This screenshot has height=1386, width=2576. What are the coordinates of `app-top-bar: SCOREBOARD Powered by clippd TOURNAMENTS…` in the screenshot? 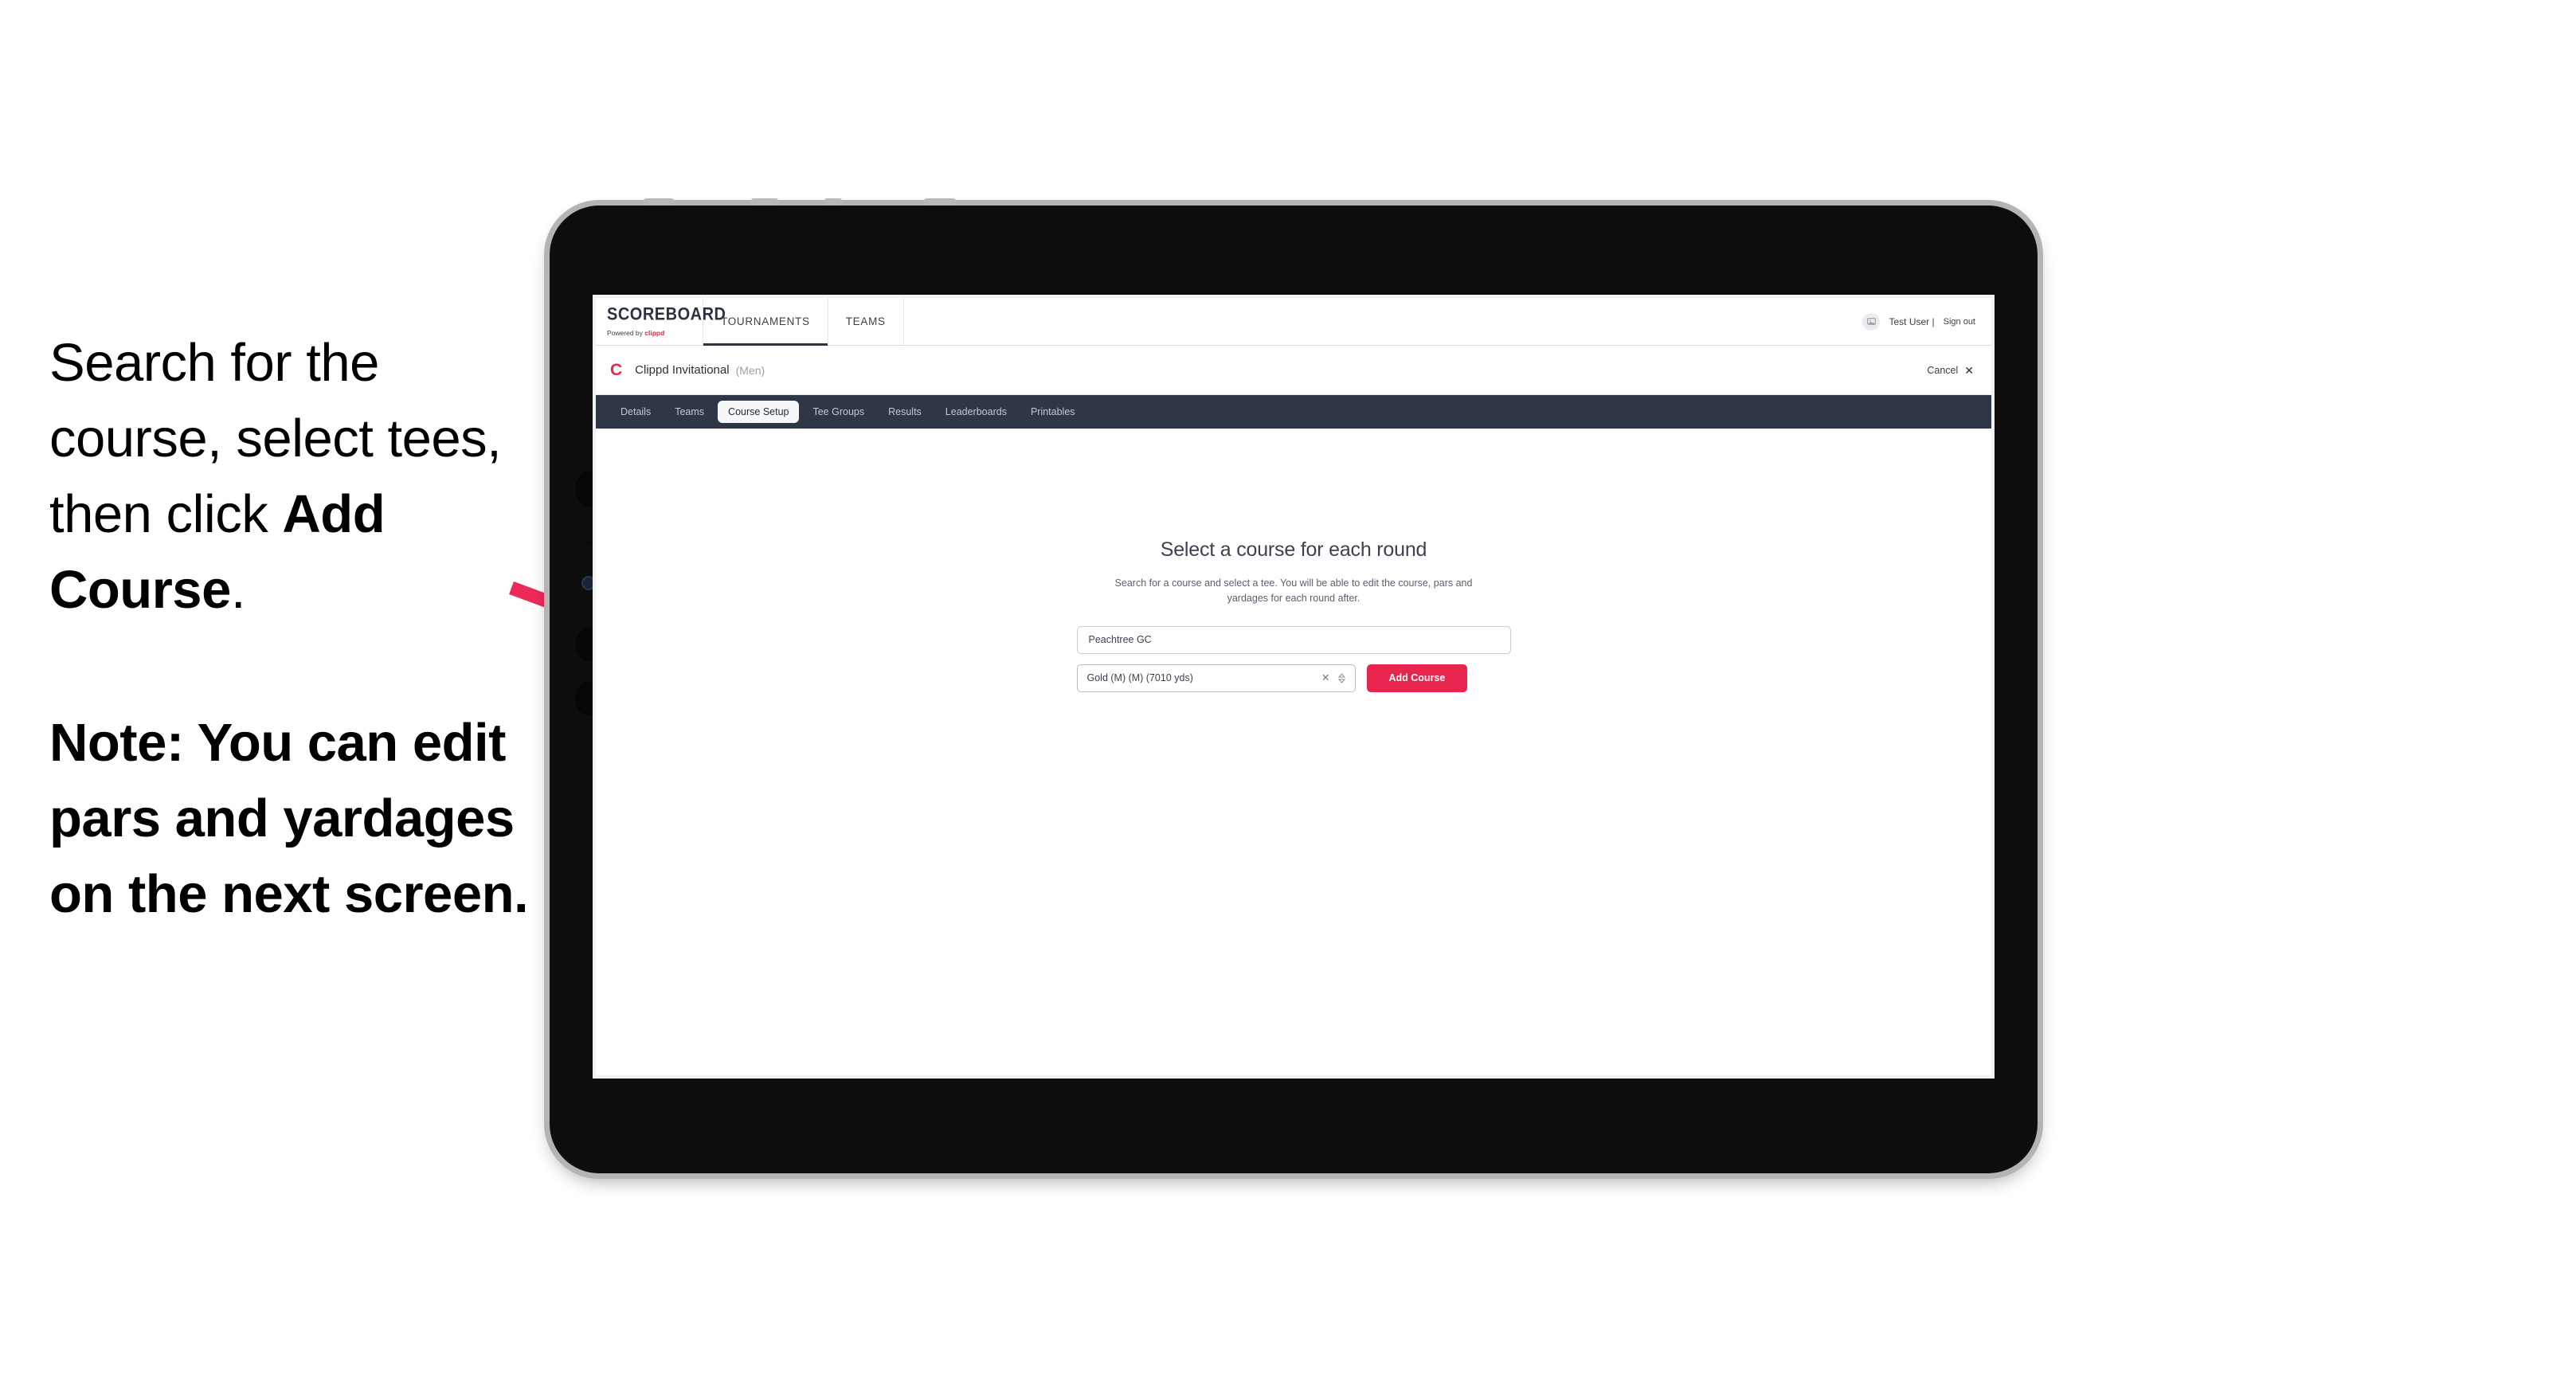 It's located at (1293, 322).